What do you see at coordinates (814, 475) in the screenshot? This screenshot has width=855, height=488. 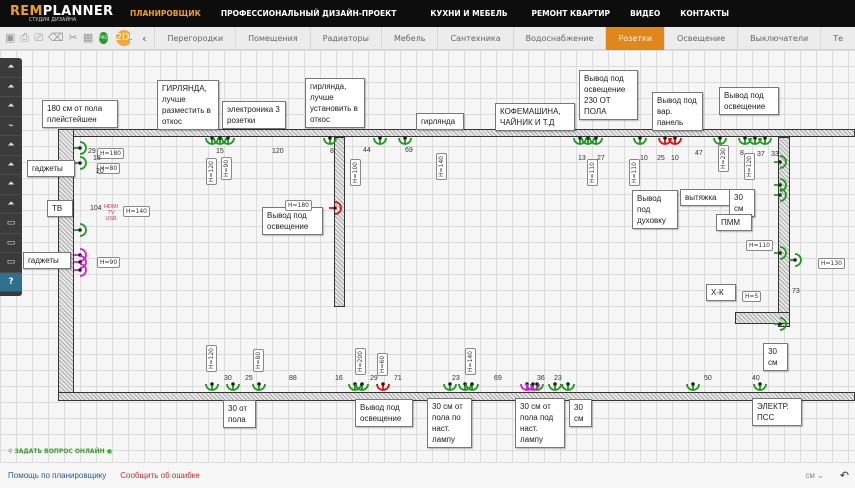 I see `unit-select: см ⌄` at bounding box center [814, 475].